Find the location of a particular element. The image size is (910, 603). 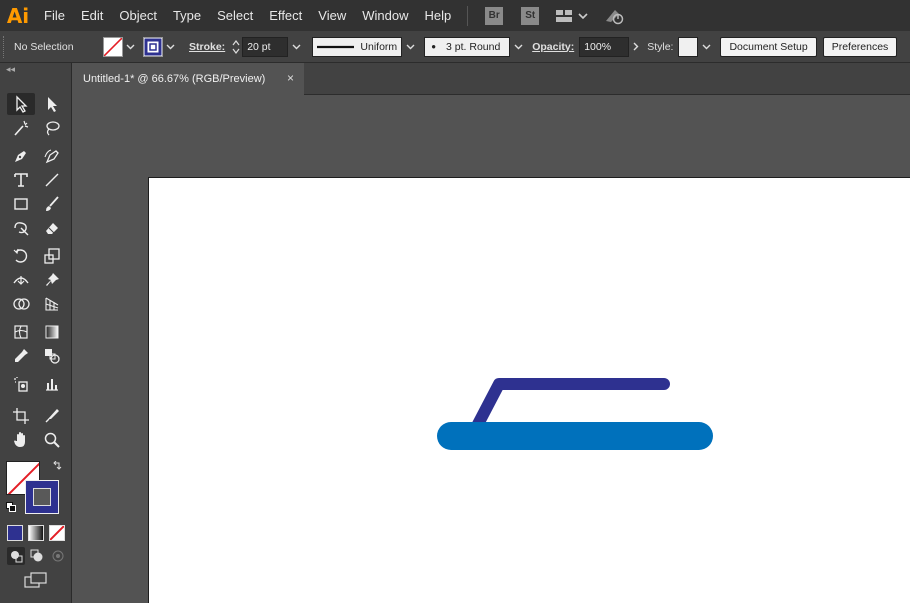

blend-tool is located at coordinates (52, 356).